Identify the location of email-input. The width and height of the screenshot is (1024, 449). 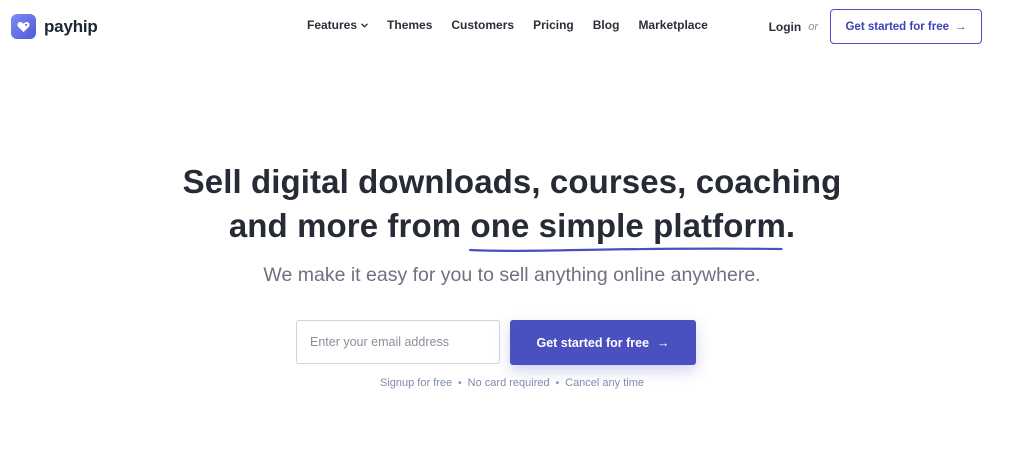
(398, 342).